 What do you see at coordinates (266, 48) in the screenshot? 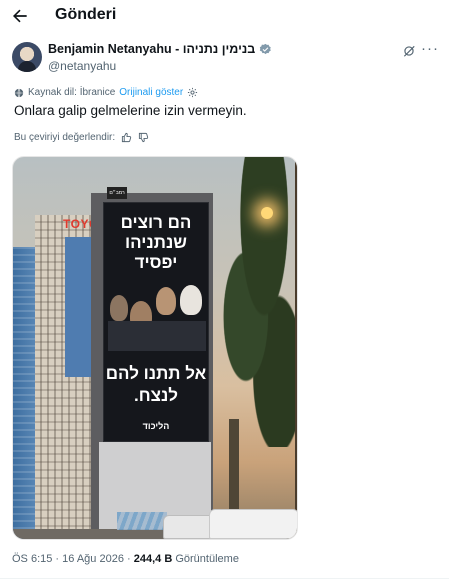
I see `verified-badge-icon` at bounding box center [266, 48].